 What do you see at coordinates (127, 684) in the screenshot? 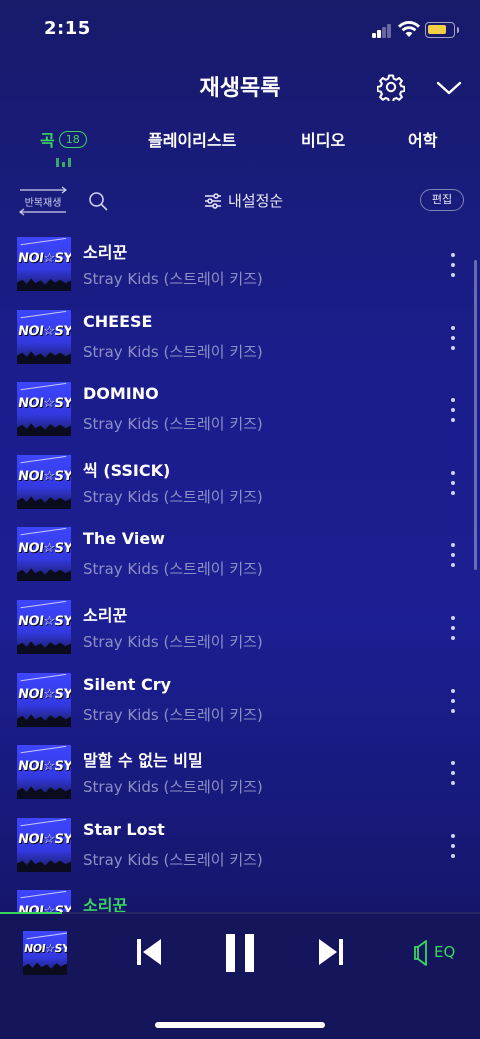
I see `song-title: Silent Cry` at bounding box center [127, 684].